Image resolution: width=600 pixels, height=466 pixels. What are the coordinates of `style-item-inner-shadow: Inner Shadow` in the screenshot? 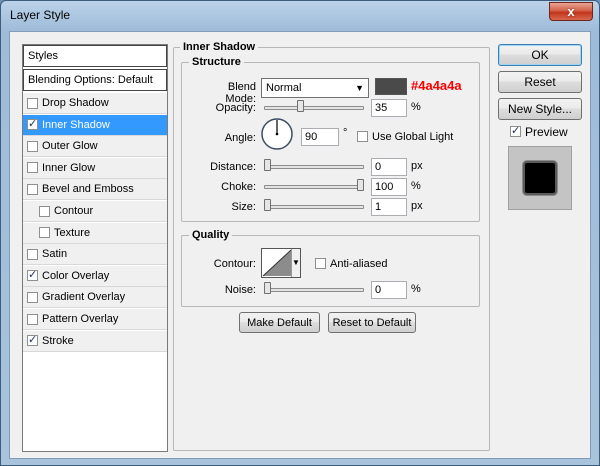 It's located at (95, 125).